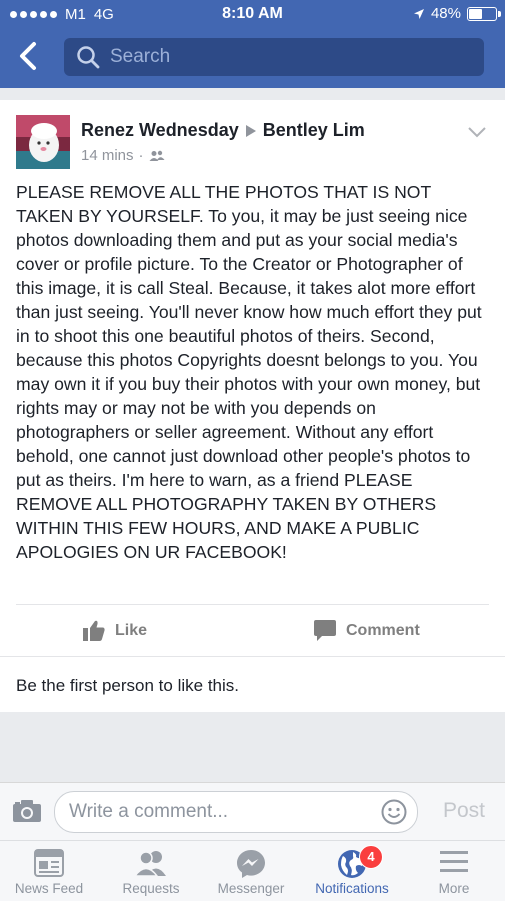 This screenshot has width=505, height=901. I want to click on top-bar: M1 4G 8:10 AM 48%, so click(252, 44).